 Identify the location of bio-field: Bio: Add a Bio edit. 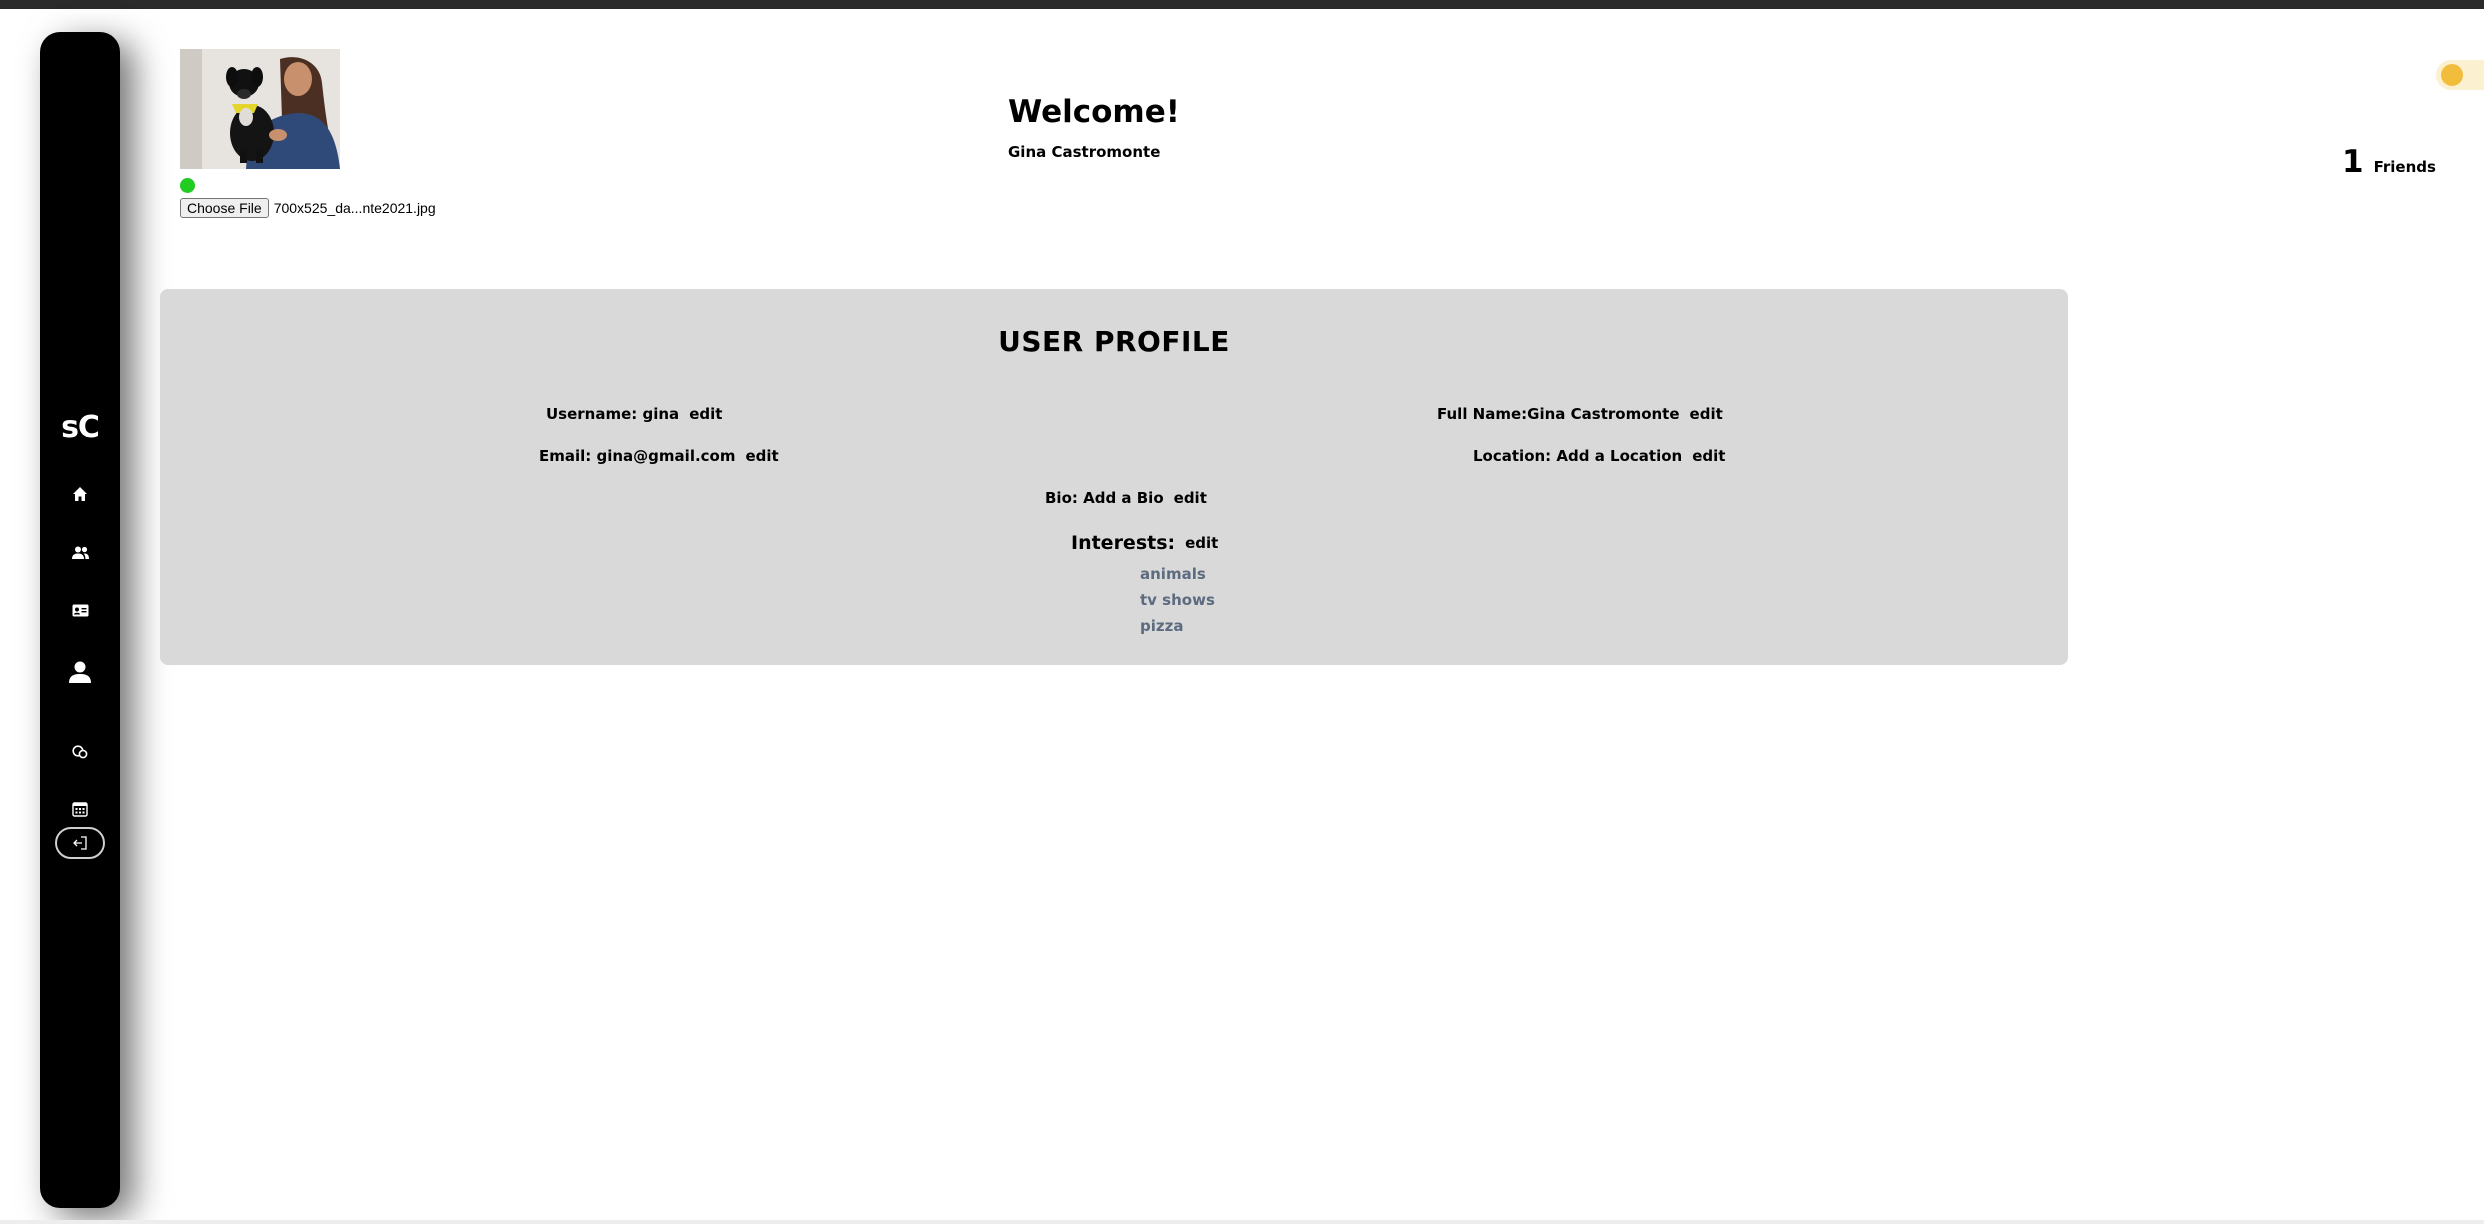
(1126, 498).